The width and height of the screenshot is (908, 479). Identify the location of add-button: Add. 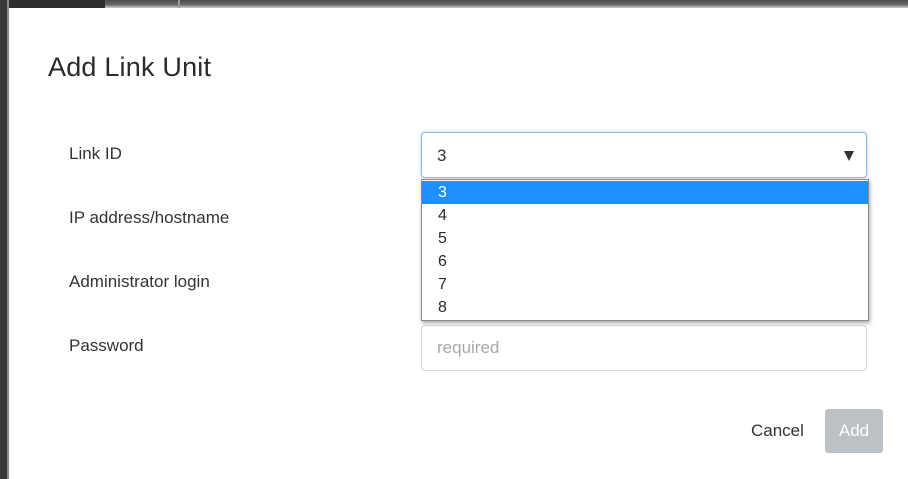
(854, 431).